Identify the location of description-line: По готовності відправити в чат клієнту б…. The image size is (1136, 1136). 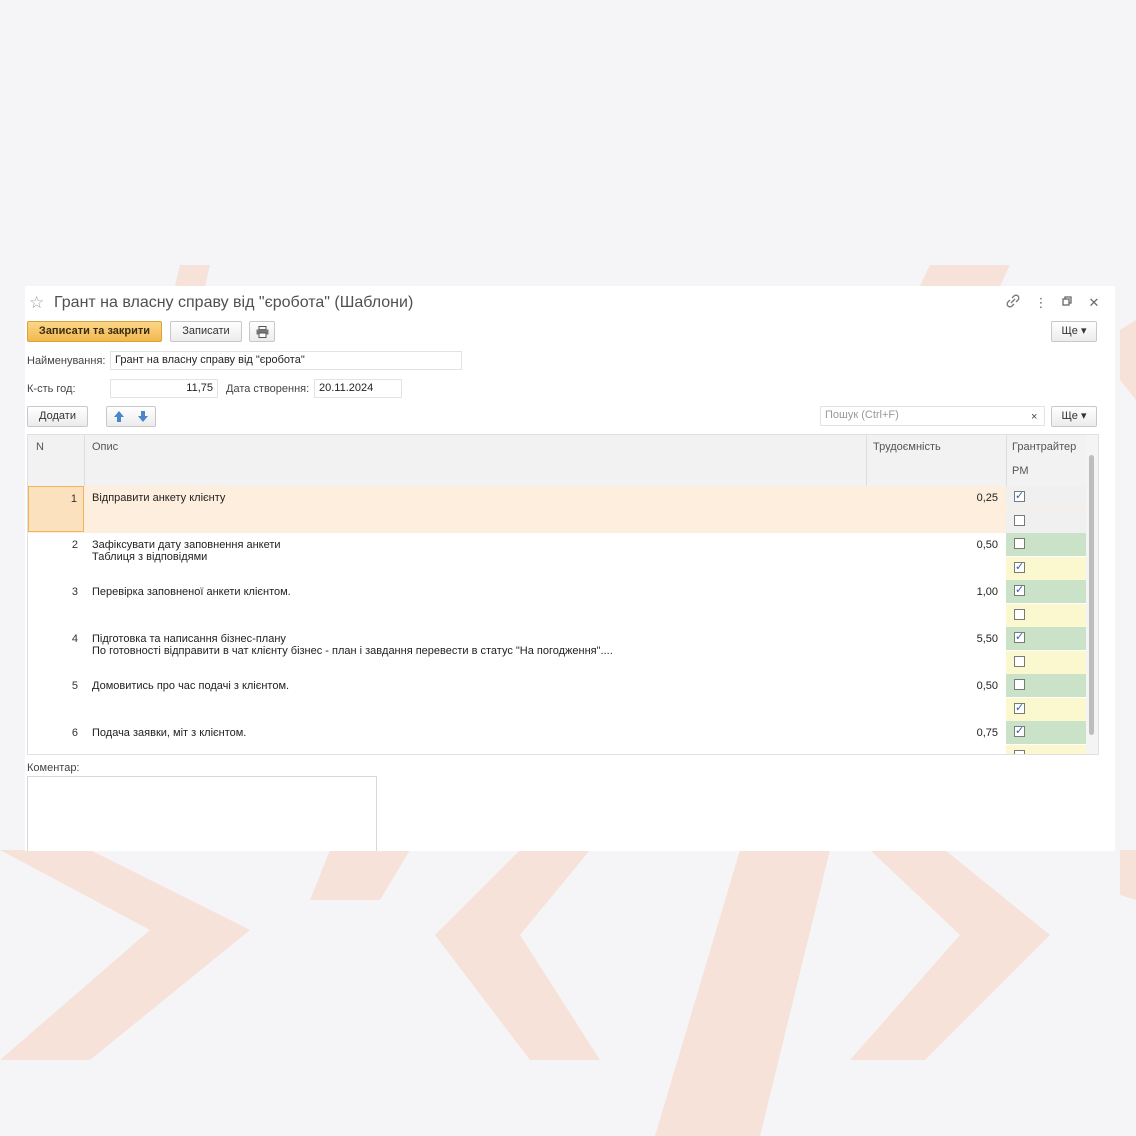
(352, 651).